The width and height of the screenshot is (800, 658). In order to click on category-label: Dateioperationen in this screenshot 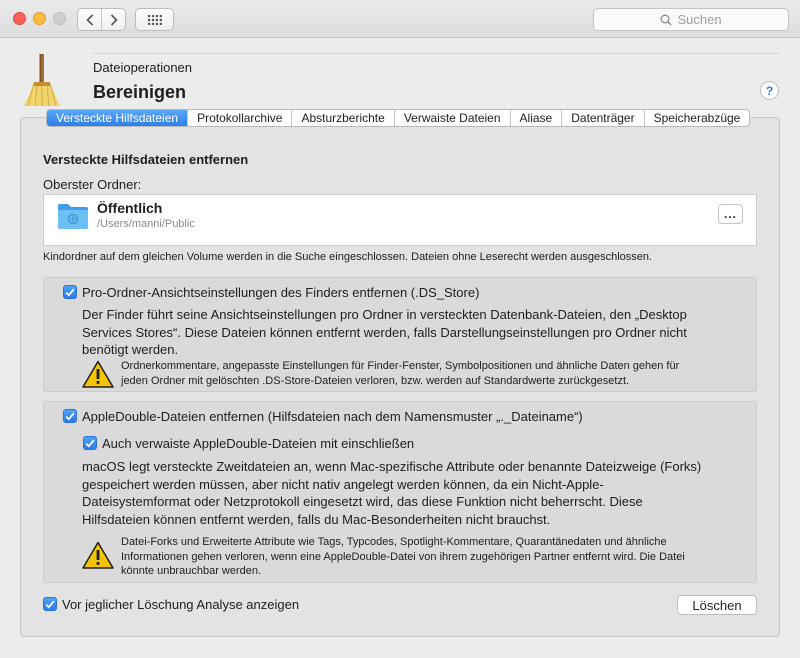, I will do `click(143, 67)`.